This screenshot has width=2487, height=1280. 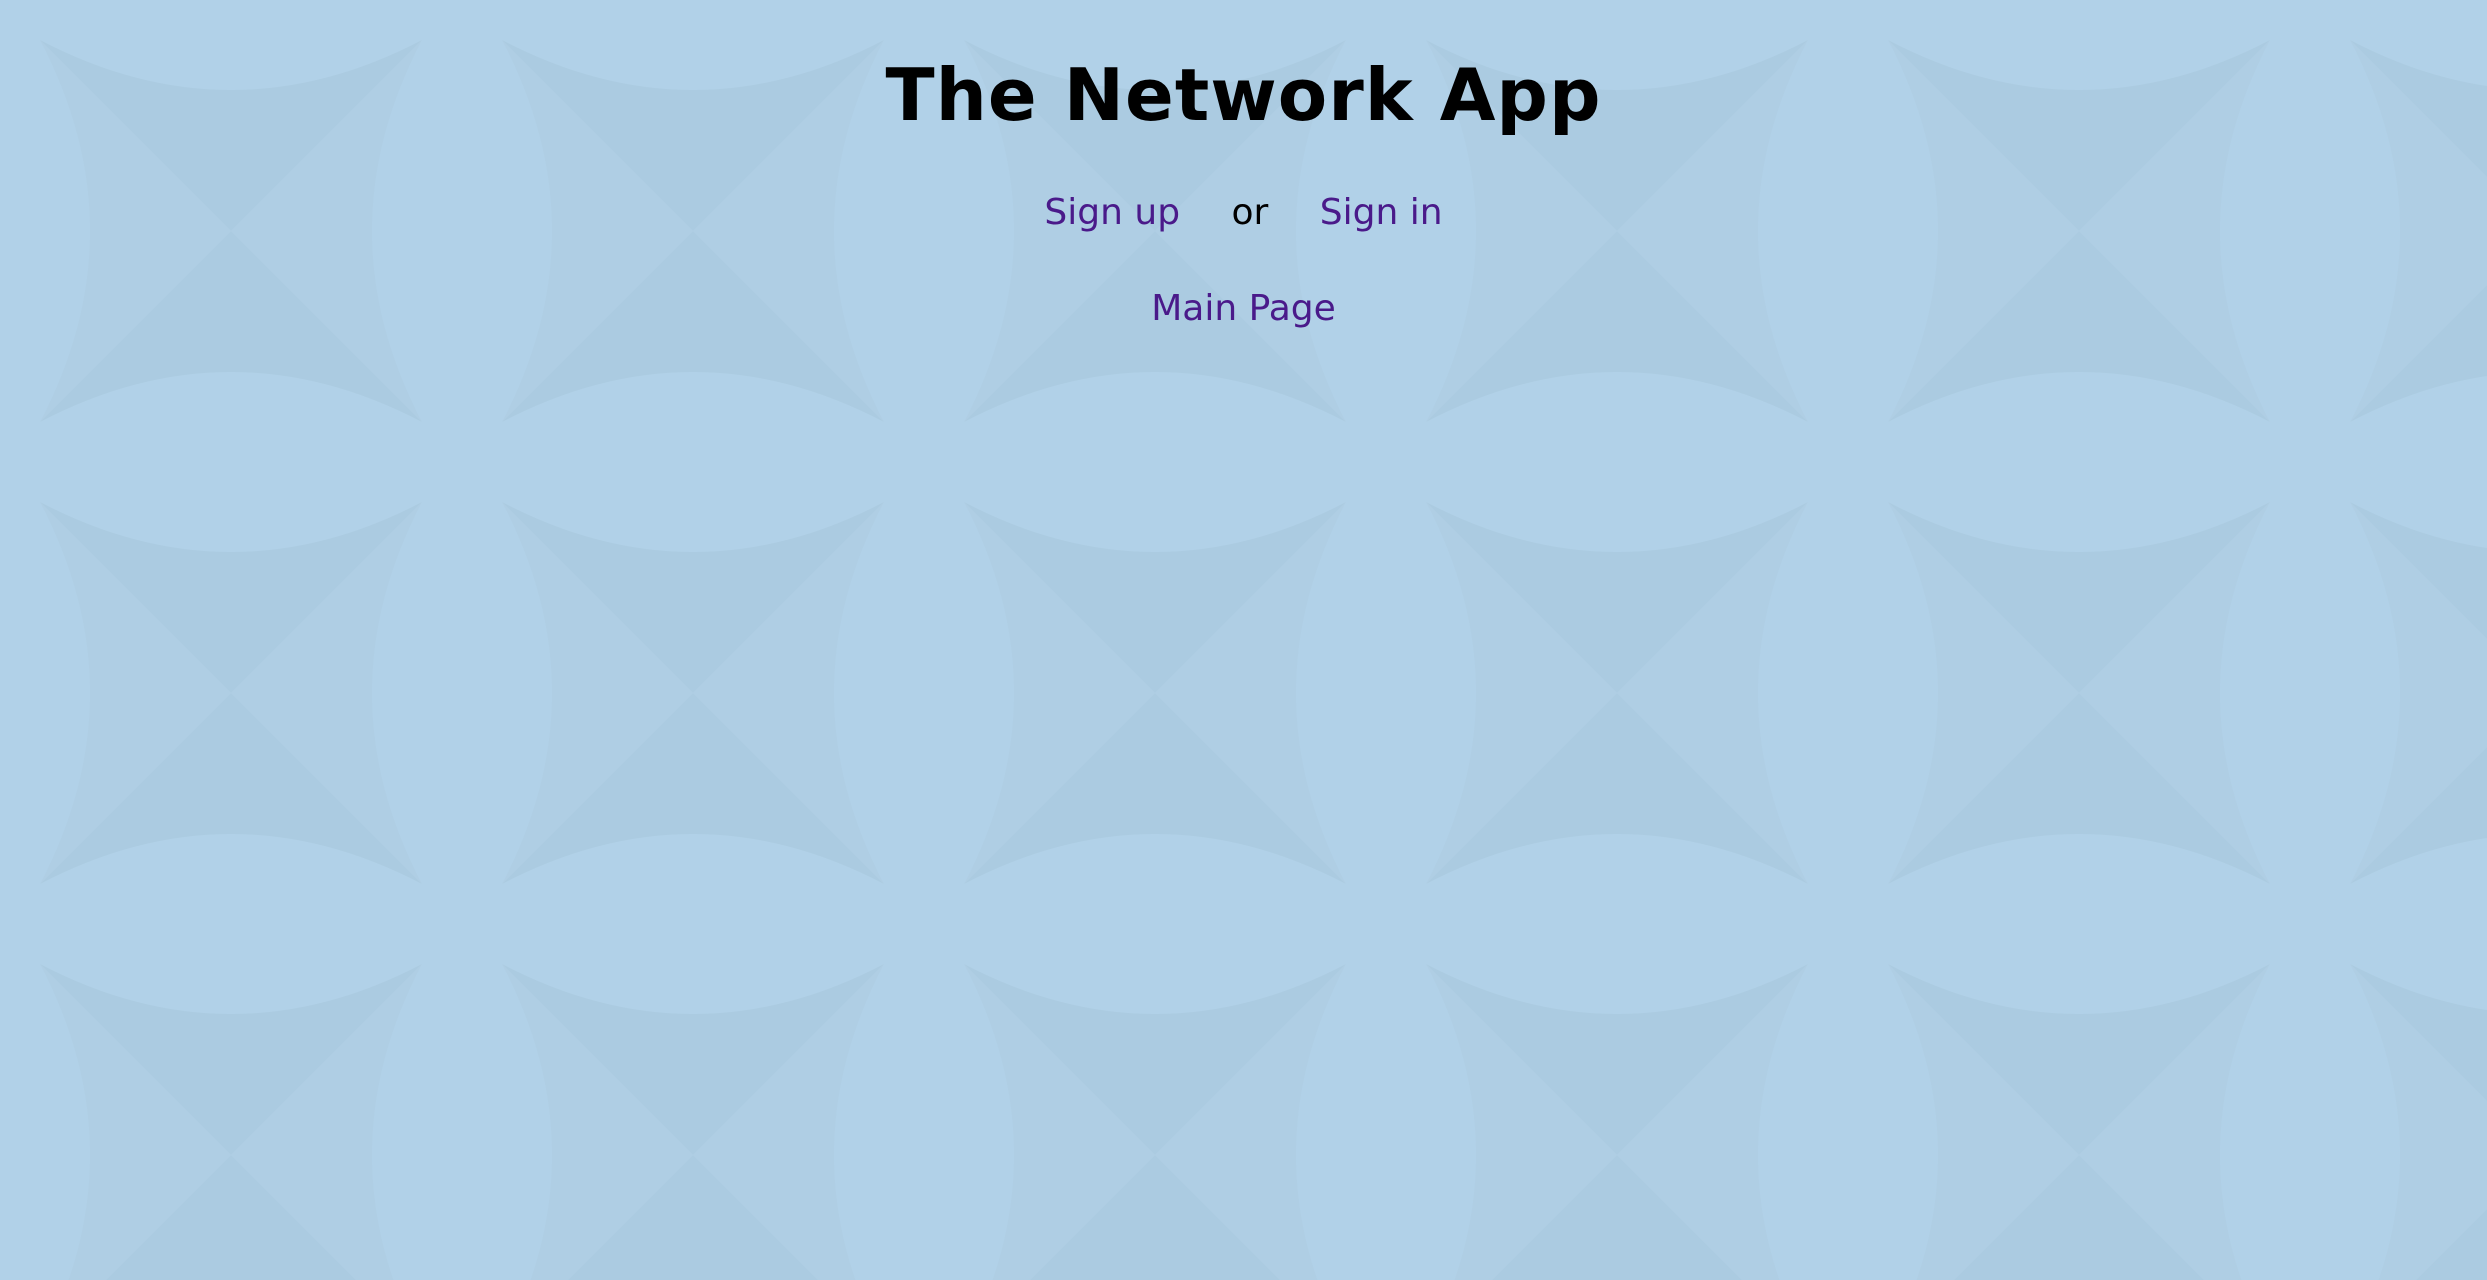 I want to click on main-page-link: Main Page, so click(x=1243, y=308).